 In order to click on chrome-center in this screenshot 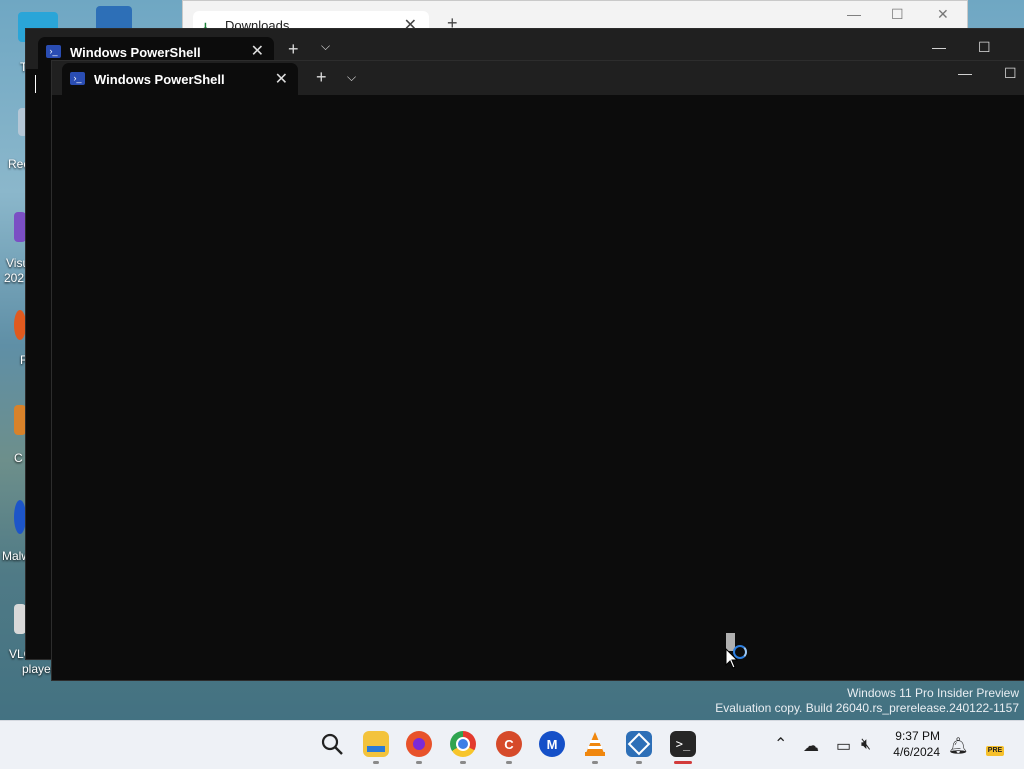, I will do `click(463, 744)`.